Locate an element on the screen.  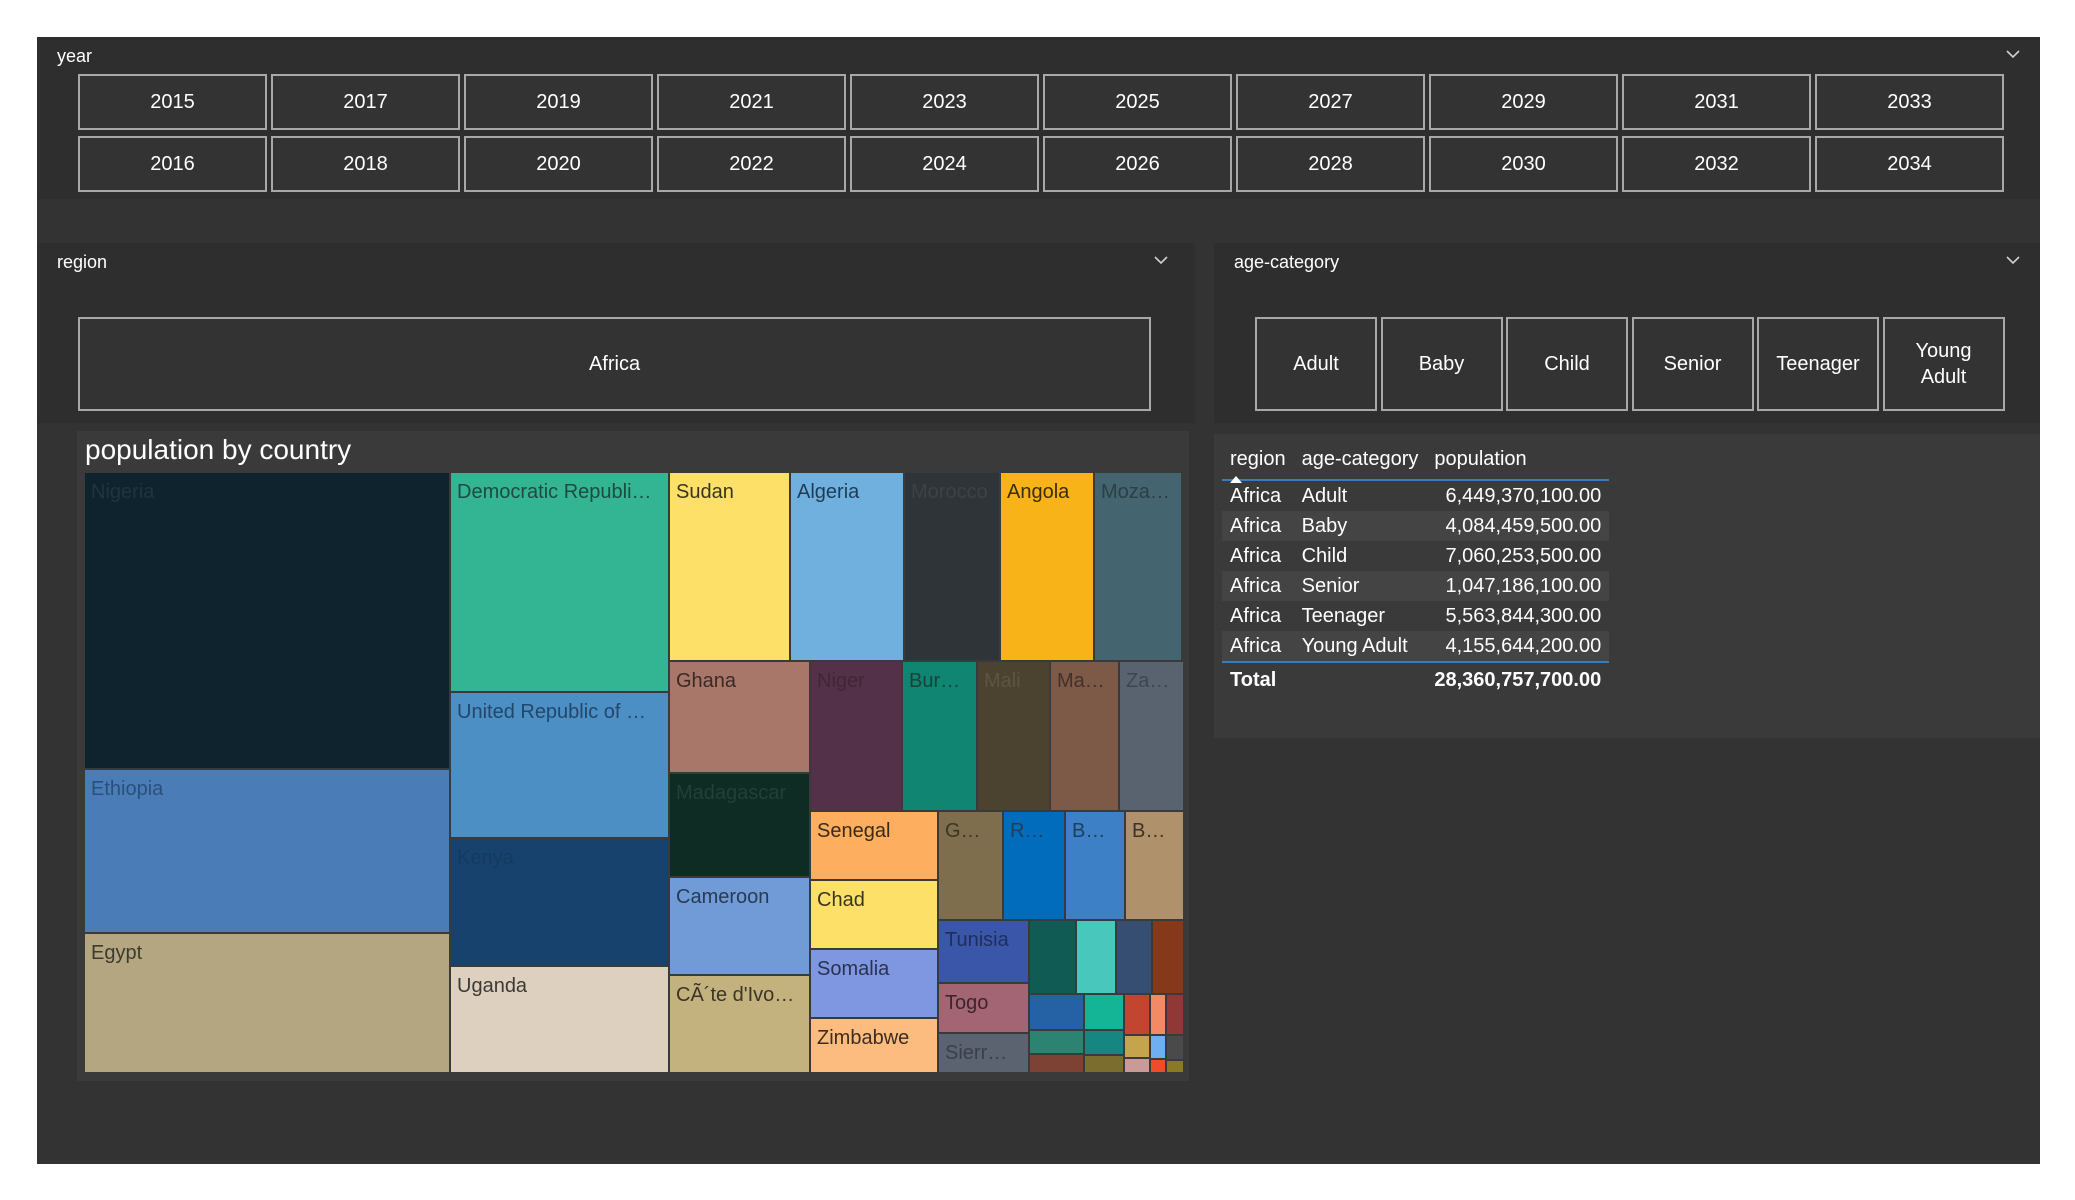
table-row: Africa Senior 1,047,186,100.00 is located at coordinates (1416, 586).